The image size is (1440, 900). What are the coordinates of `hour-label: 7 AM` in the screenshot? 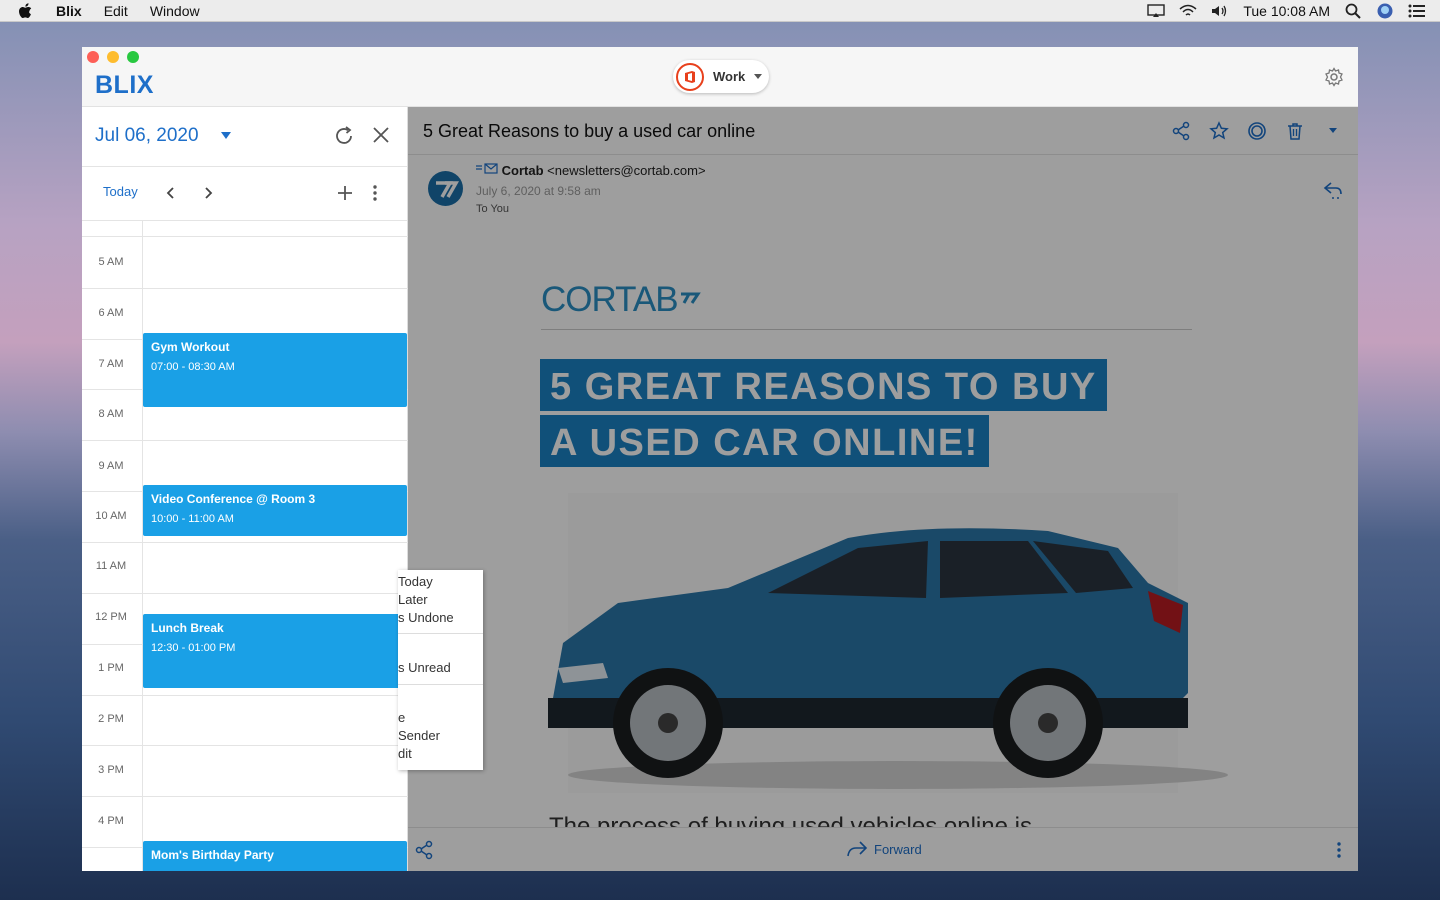 It's located at (111, 364).